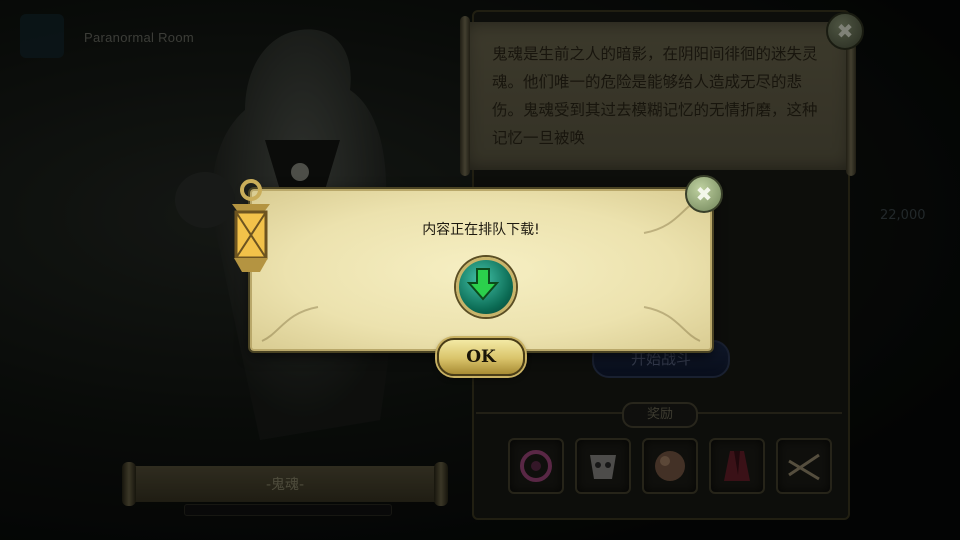  I want to click on dialog-message: 内容正在排队下载!, so click(481, 230).